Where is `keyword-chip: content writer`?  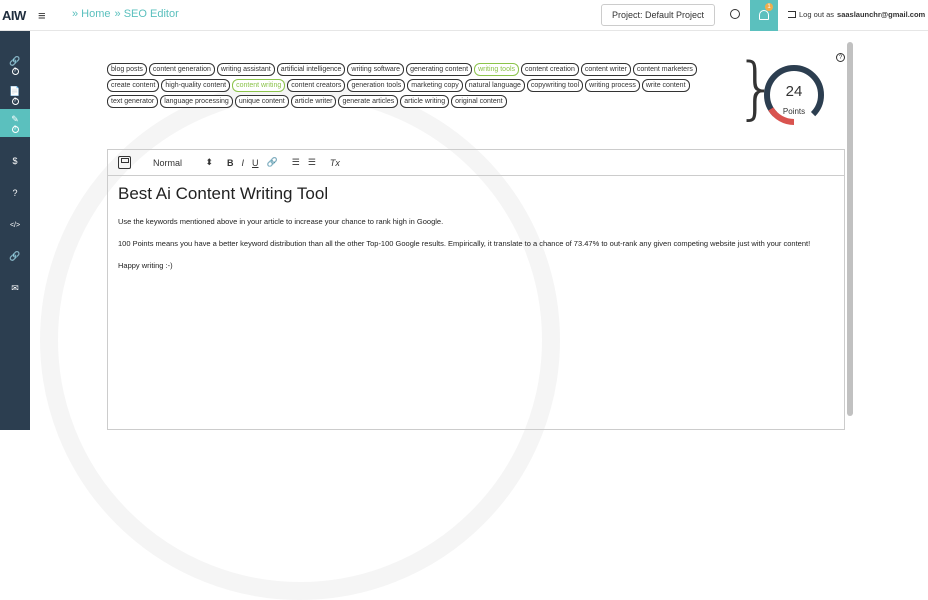
keyword-chip: content writer is located at coordinates (605, 69).